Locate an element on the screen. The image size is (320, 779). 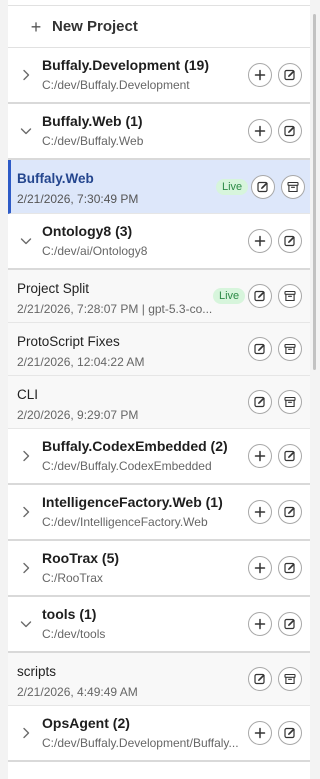
project-path: C:/dev/IntelligenceFactory.Web is located at coordinates (125, 522).